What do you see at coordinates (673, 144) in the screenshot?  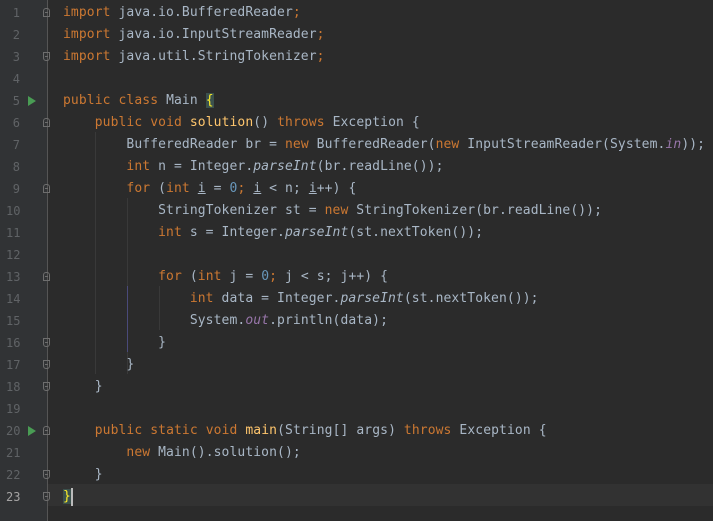 I see `static-field: in` at bounding box center [673, 144].